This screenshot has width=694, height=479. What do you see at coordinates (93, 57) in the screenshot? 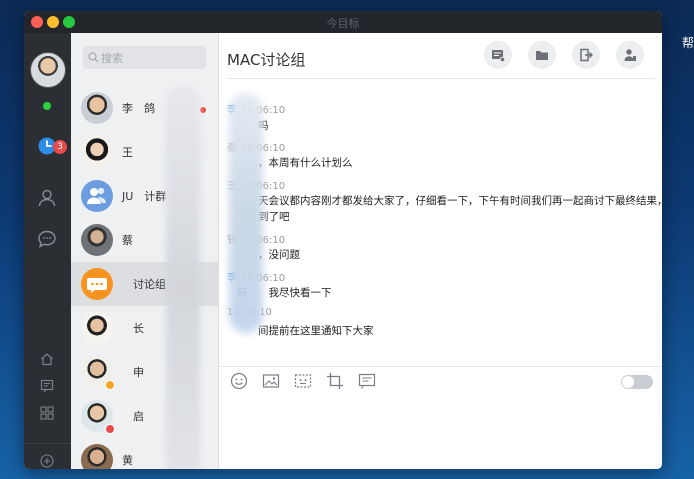
I see `search-icon` at bounding box center [93, 57].